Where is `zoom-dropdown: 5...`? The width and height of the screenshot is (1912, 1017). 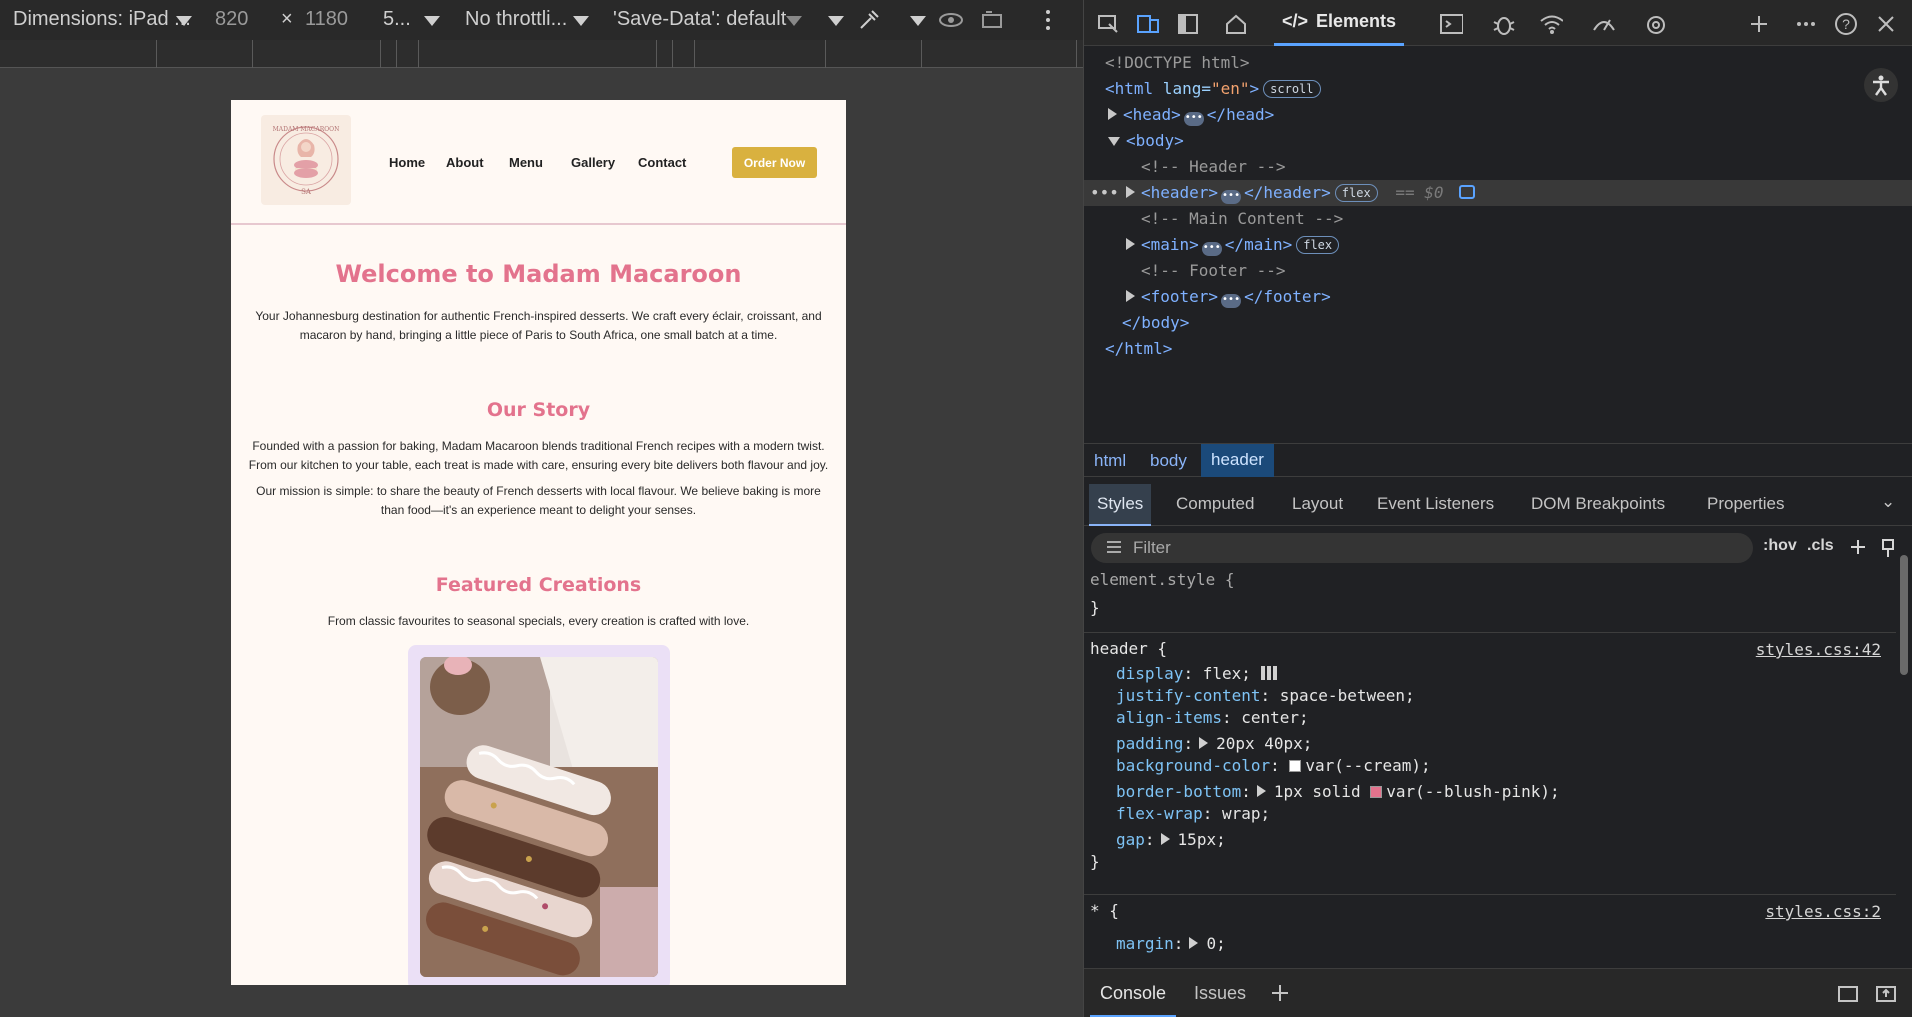
zoom-dropdown: 5... is located at coordinates (397, 19).